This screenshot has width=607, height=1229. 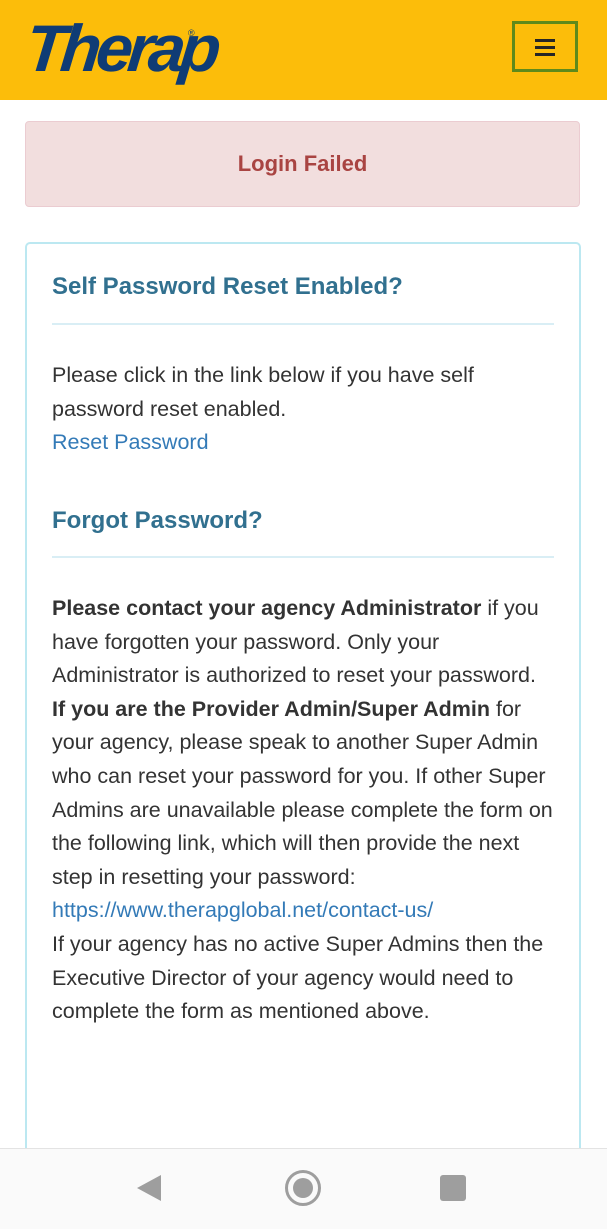 I want to click on menu-button, so click(x=545, y=46).